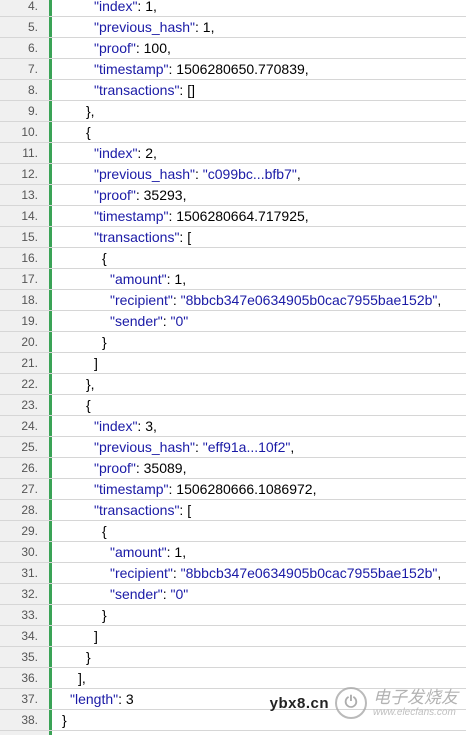 This screenshot has height=735, width=466. Describe the element at coordinates (155, 48) in the screenshot. I see `json-number: 100` at that location.